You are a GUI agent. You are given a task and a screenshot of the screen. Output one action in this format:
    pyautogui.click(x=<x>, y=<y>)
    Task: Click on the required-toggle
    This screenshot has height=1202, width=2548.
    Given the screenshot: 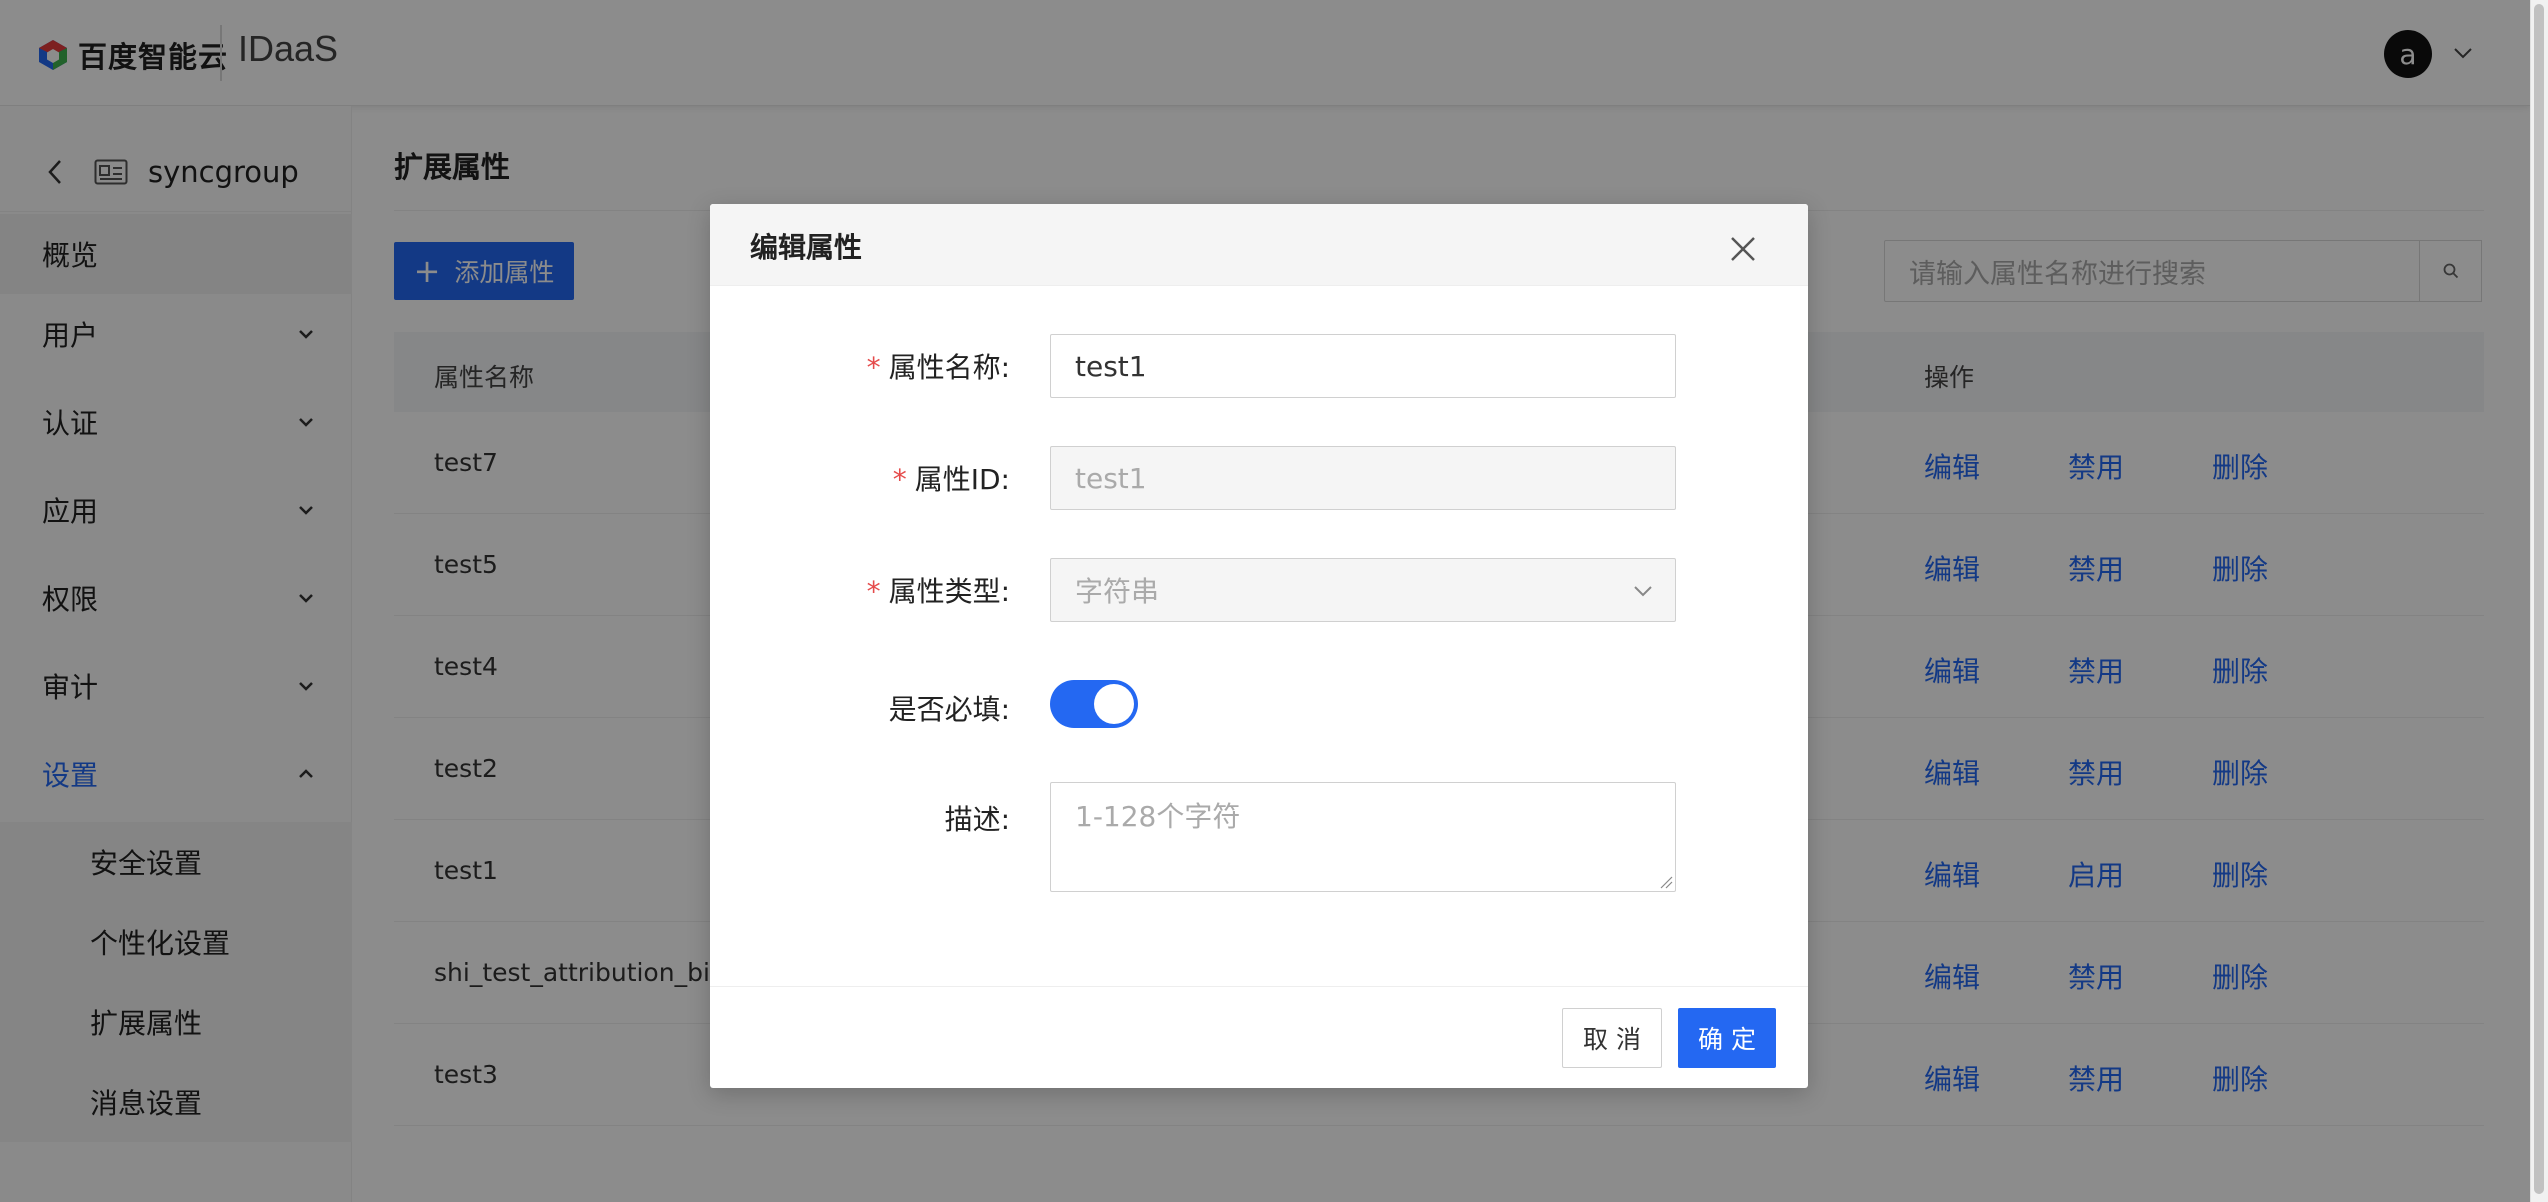 What is the action you would take?
    pyautogui.click(x=1094, y=704)
    